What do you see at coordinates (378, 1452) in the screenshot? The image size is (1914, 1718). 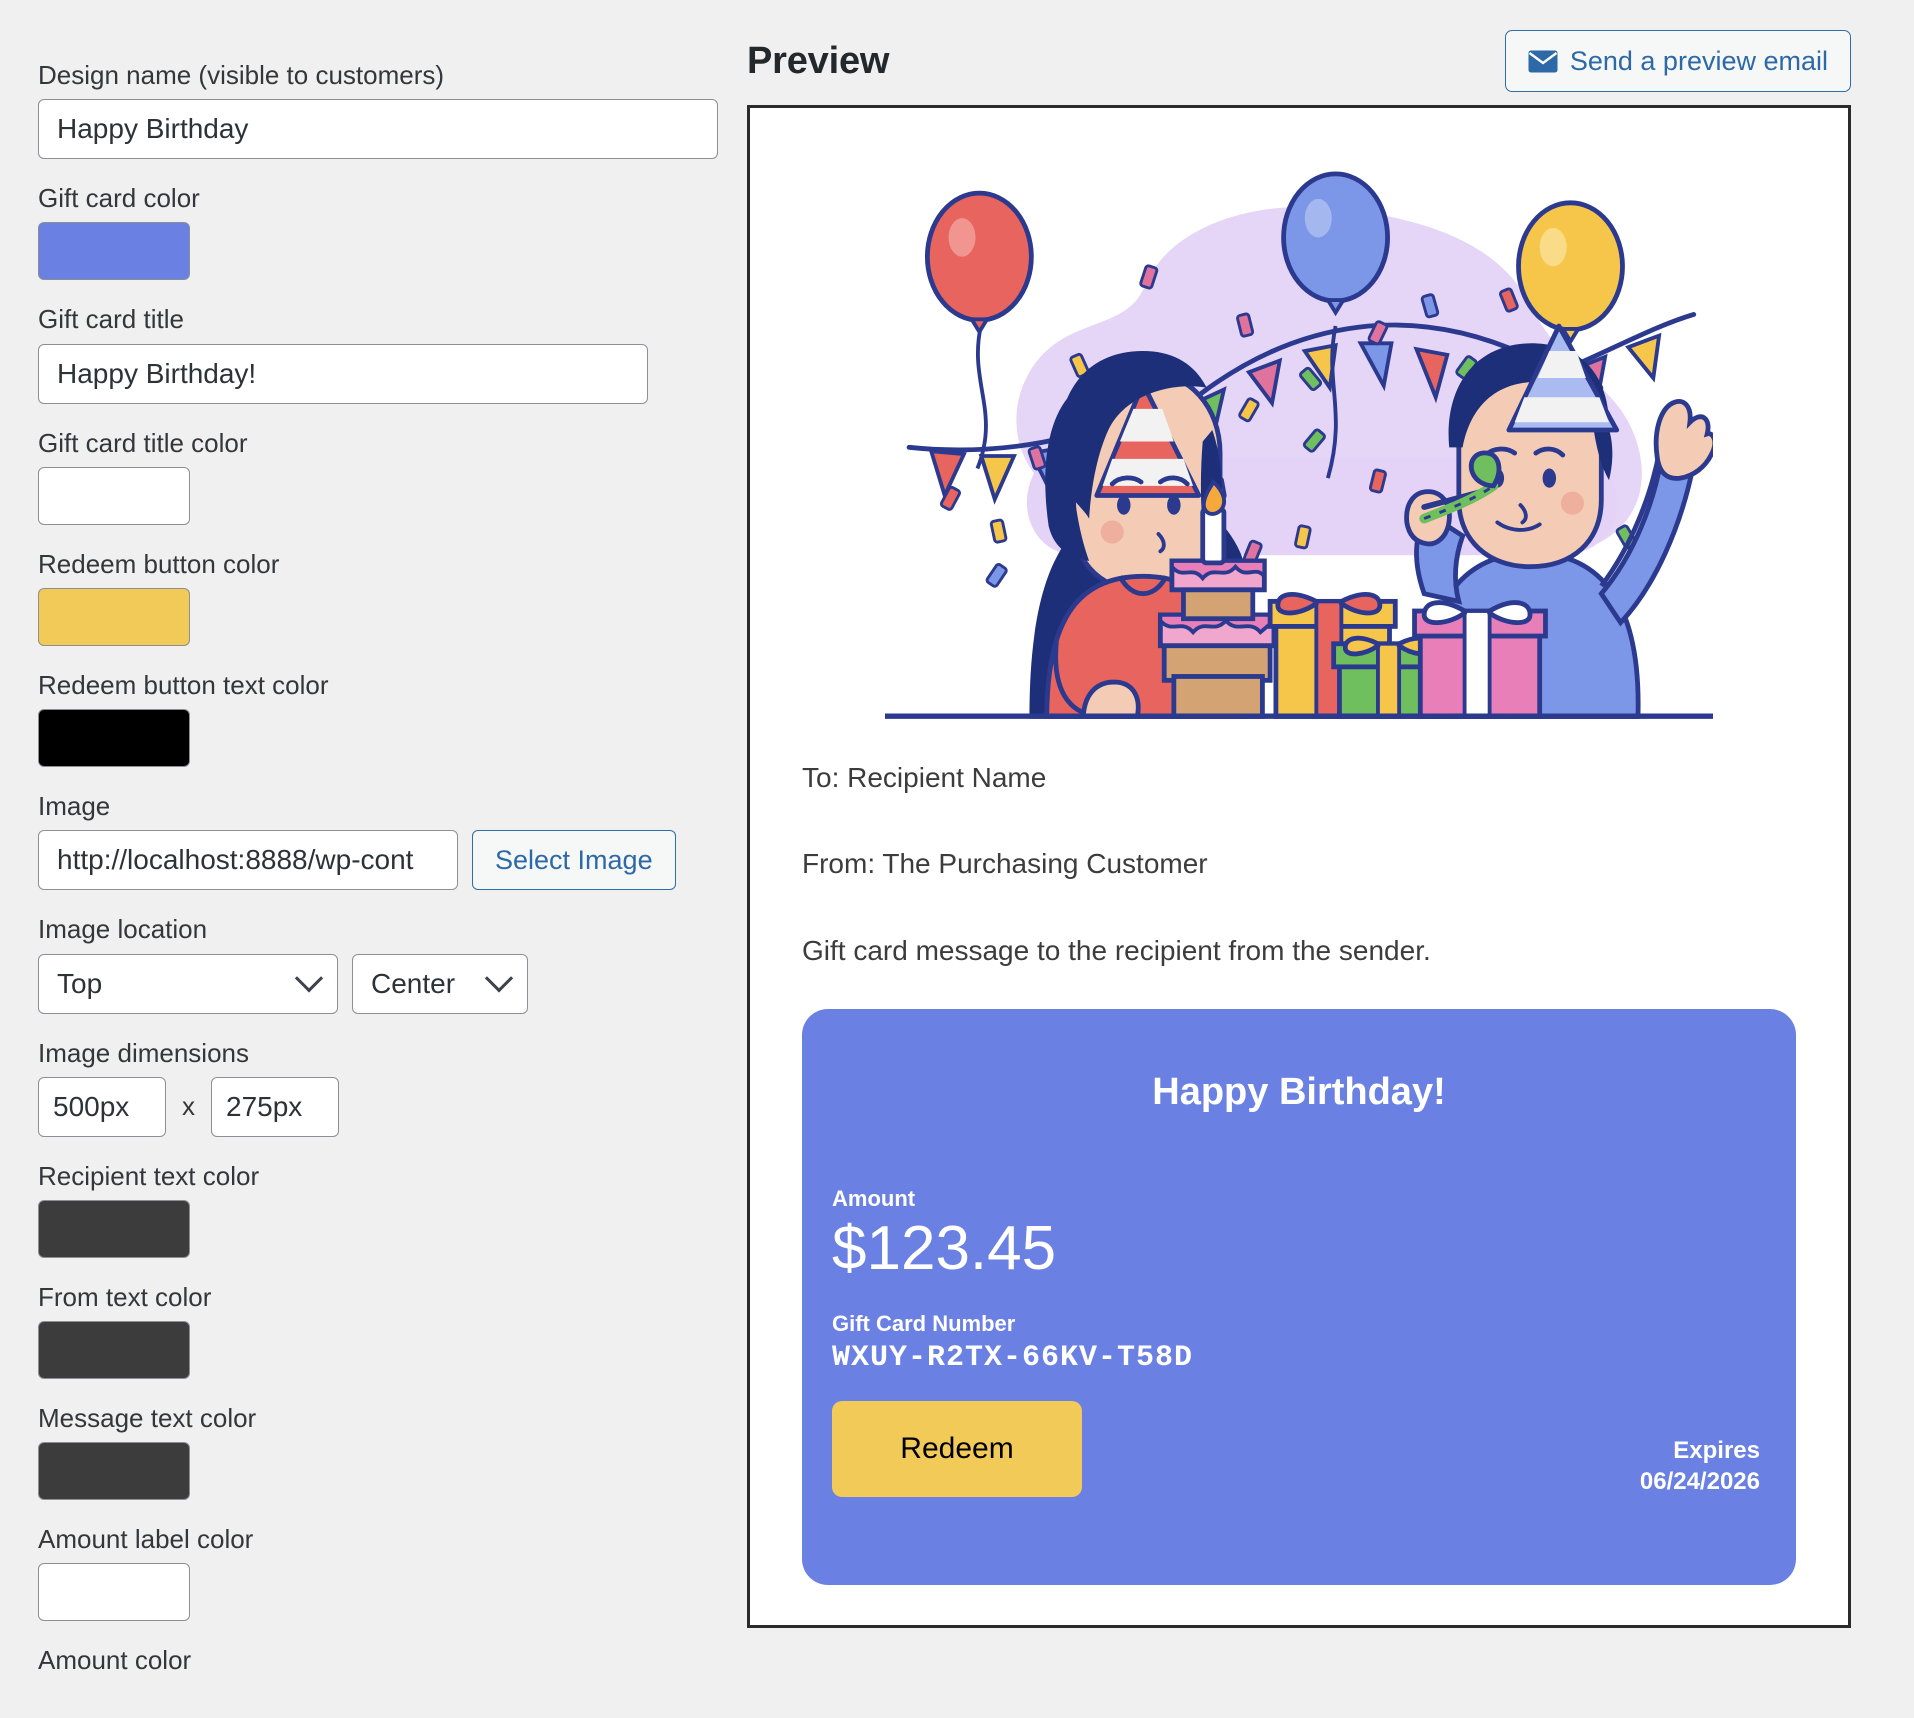 I see `field-message-text-color: Message text color` at bounding box center [378, 1452].